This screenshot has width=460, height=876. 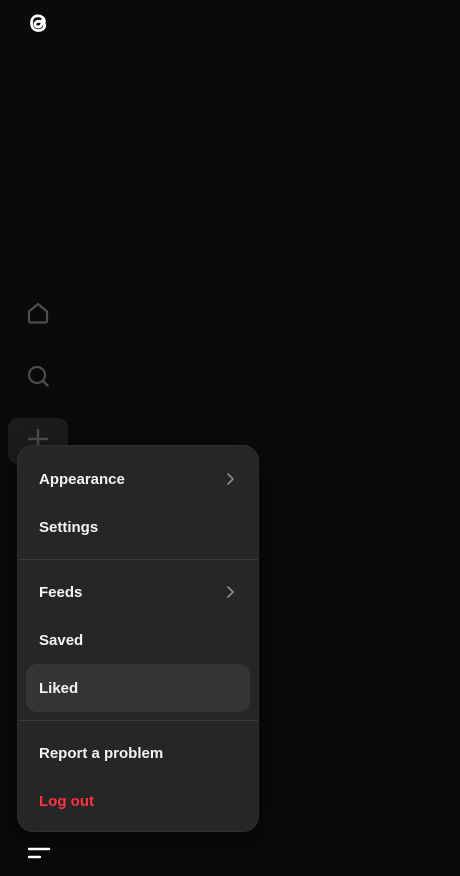 I want to click on nav-home-button, so click(x=38, y=315).